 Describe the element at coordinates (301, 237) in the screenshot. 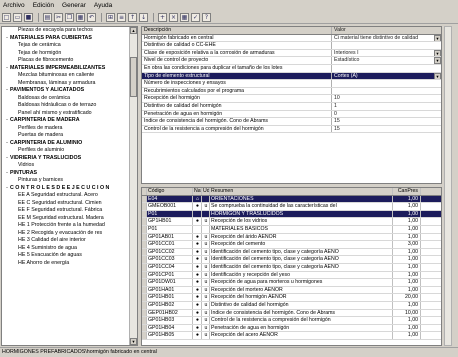

I see `cell-summary: Recepción del árido AENOR` at that location.